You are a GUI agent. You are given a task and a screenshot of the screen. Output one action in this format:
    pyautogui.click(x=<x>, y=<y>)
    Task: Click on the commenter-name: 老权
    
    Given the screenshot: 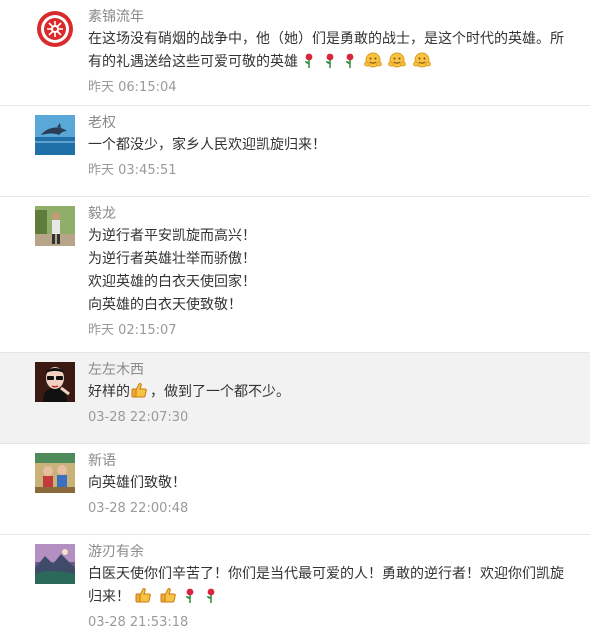 What is the action you would take?
    pyautogui.click(x=334, y=123)
    